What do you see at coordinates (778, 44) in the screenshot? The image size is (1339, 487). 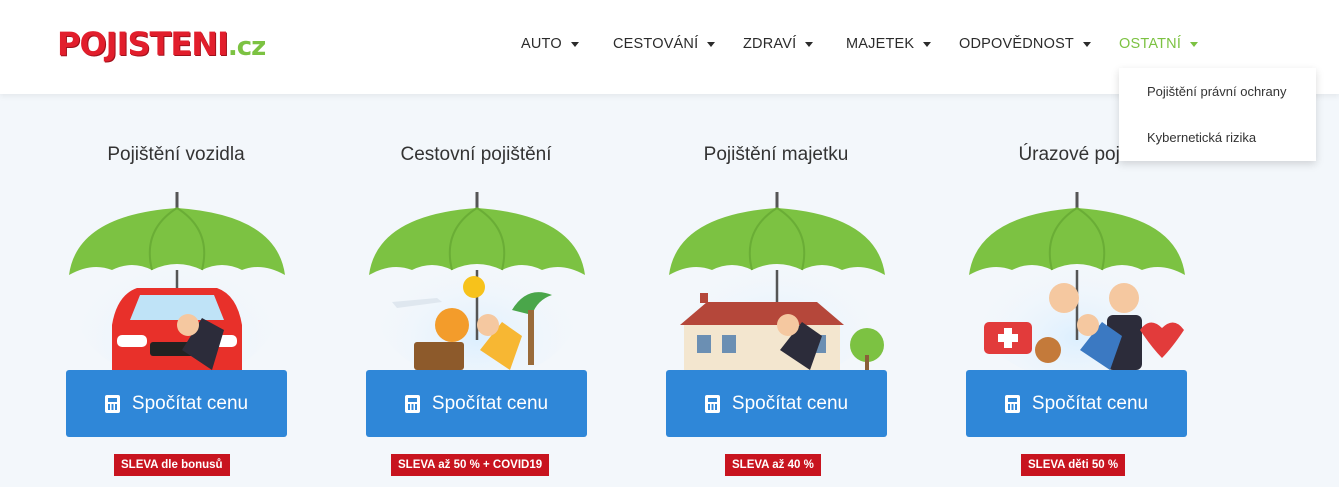 I see `nav-item-zdravi: ZDRAVÍ` at bounding box center [778, 44].